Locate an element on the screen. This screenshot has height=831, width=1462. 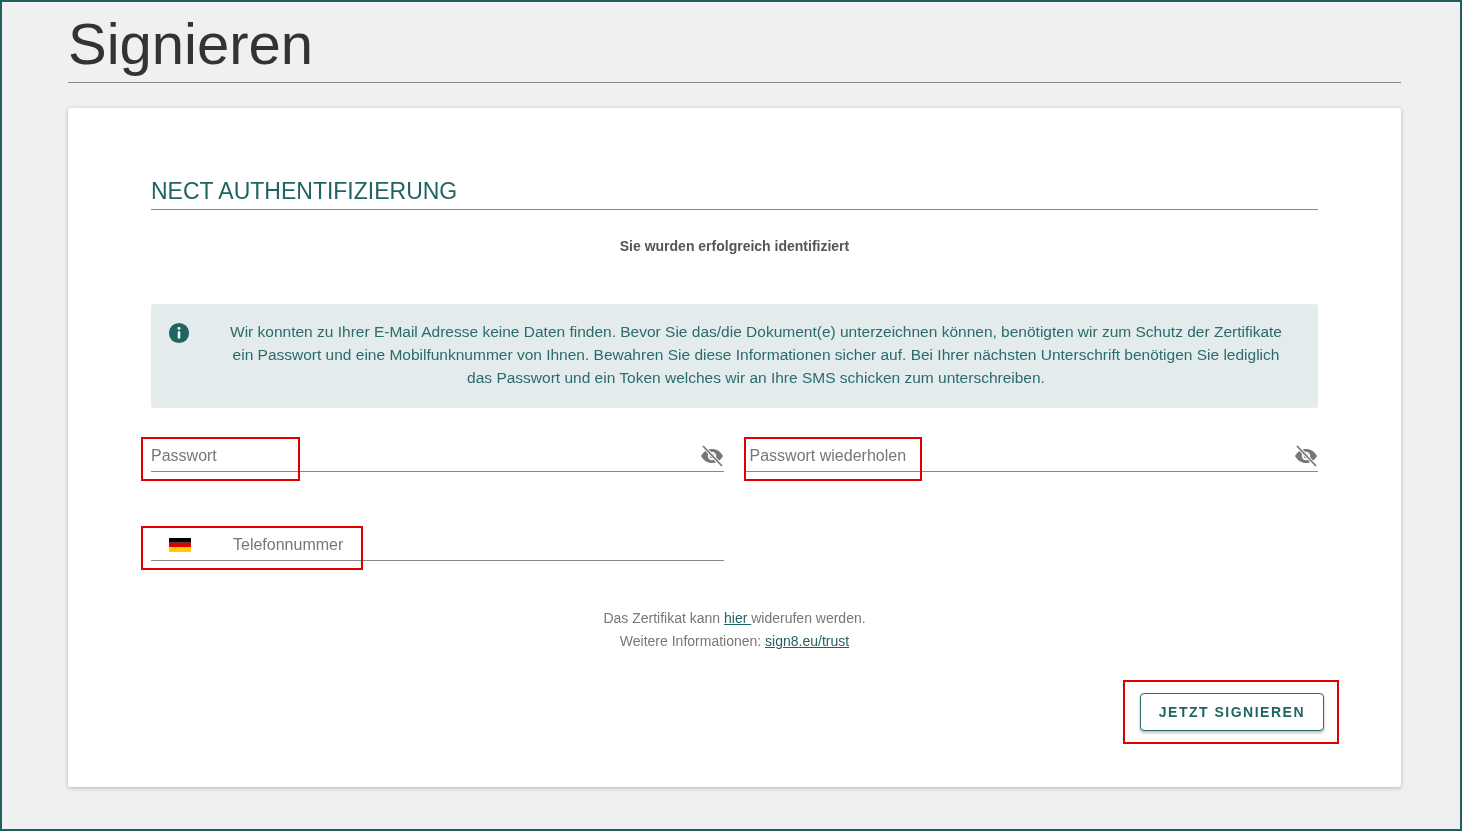
link: hier is located at coordinates (738, 618).